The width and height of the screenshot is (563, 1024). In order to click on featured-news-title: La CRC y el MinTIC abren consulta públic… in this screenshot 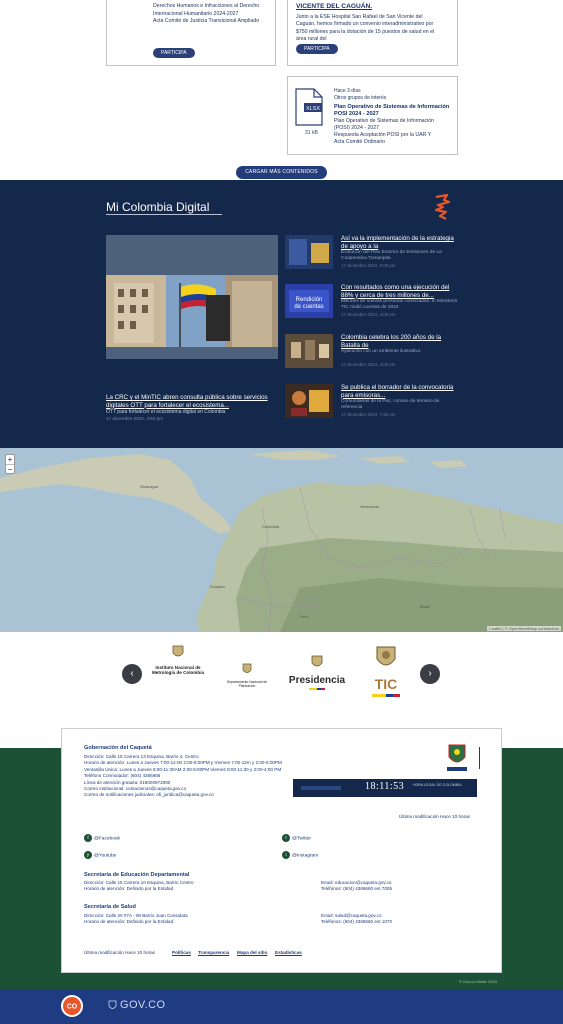, I will do `click(192, 401)`.